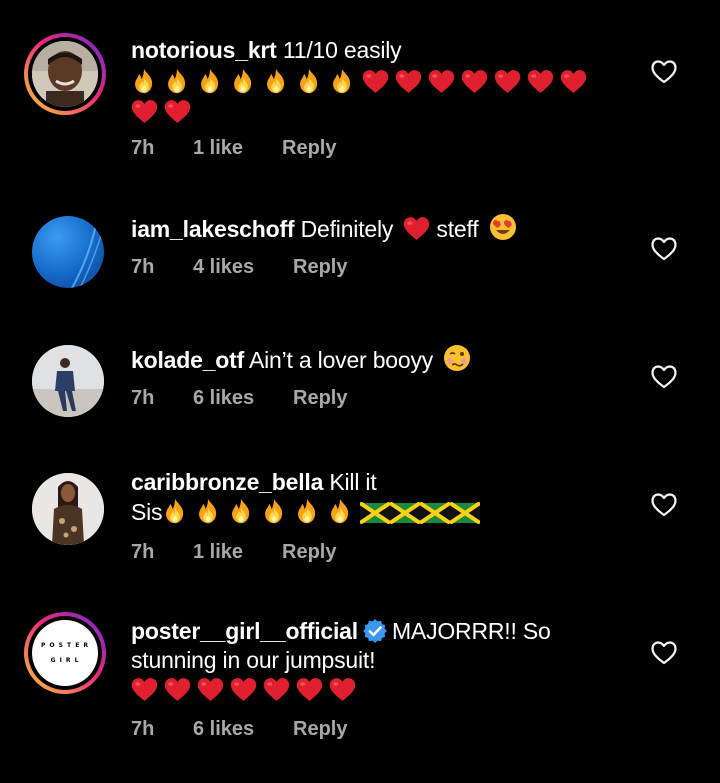 This screenshot has width=720, height=783. Describe the element at coordinates (147, 512) in the screenshot. I see `comment-text: Sis` at that location.